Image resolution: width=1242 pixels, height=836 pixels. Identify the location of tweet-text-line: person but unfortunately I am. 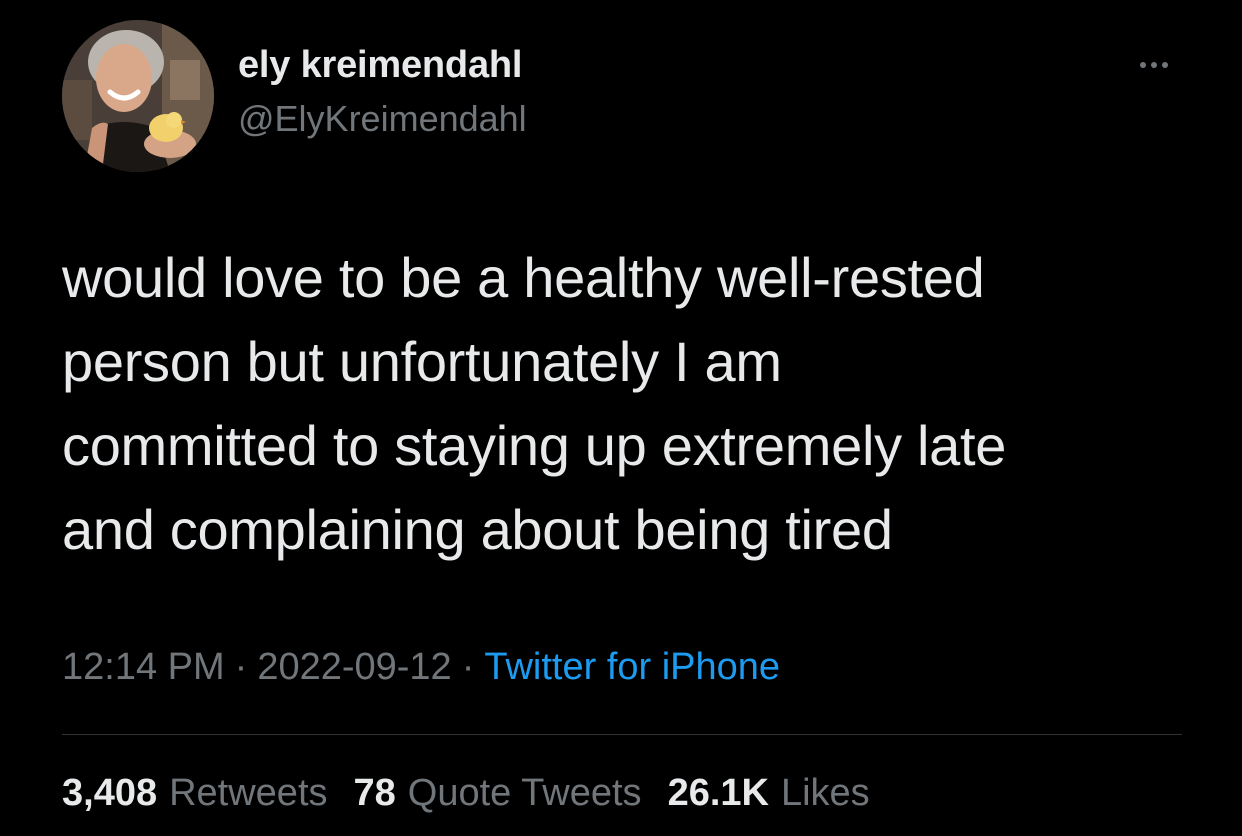
(422, 361).